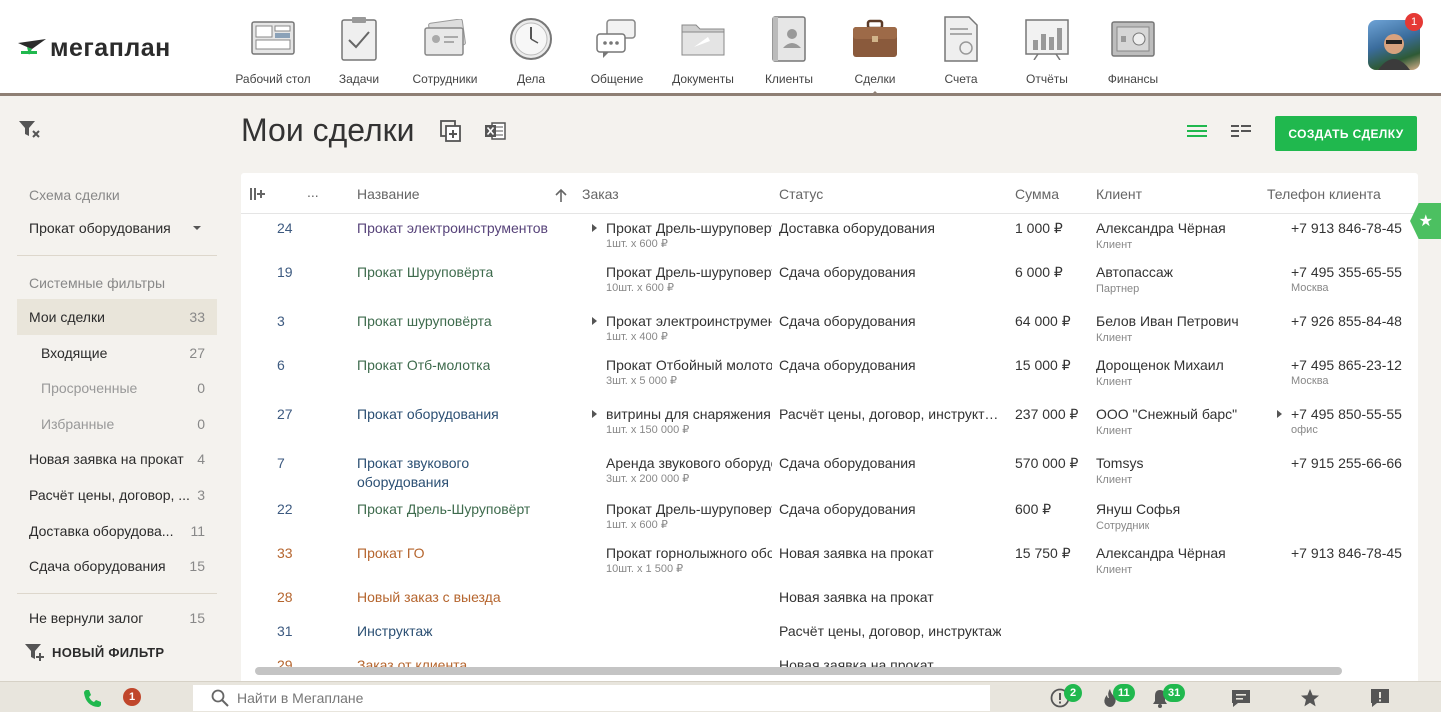  I want to click on column-client-phone: Телефон клиента, so click(1324, 194).